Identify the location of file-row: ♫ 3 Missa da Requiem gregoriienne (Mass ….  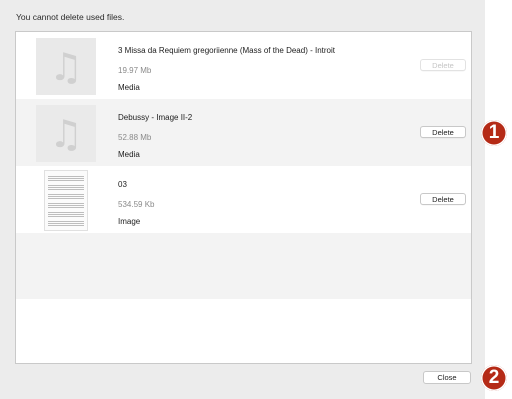
(243, 65).